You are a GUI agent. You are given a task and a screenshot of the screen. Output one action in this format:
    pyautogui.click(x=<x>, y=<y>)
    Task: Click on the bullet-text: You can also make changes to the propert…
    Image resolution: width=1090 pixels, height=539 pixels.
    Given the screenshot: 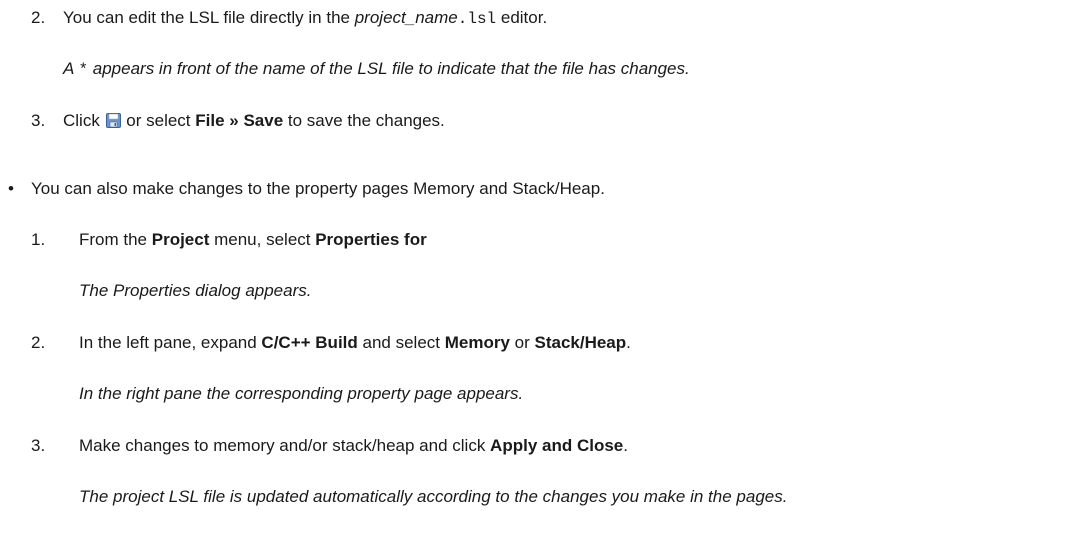 What is the action you would take?
    pyautogui.click(x=318, y=188)
    